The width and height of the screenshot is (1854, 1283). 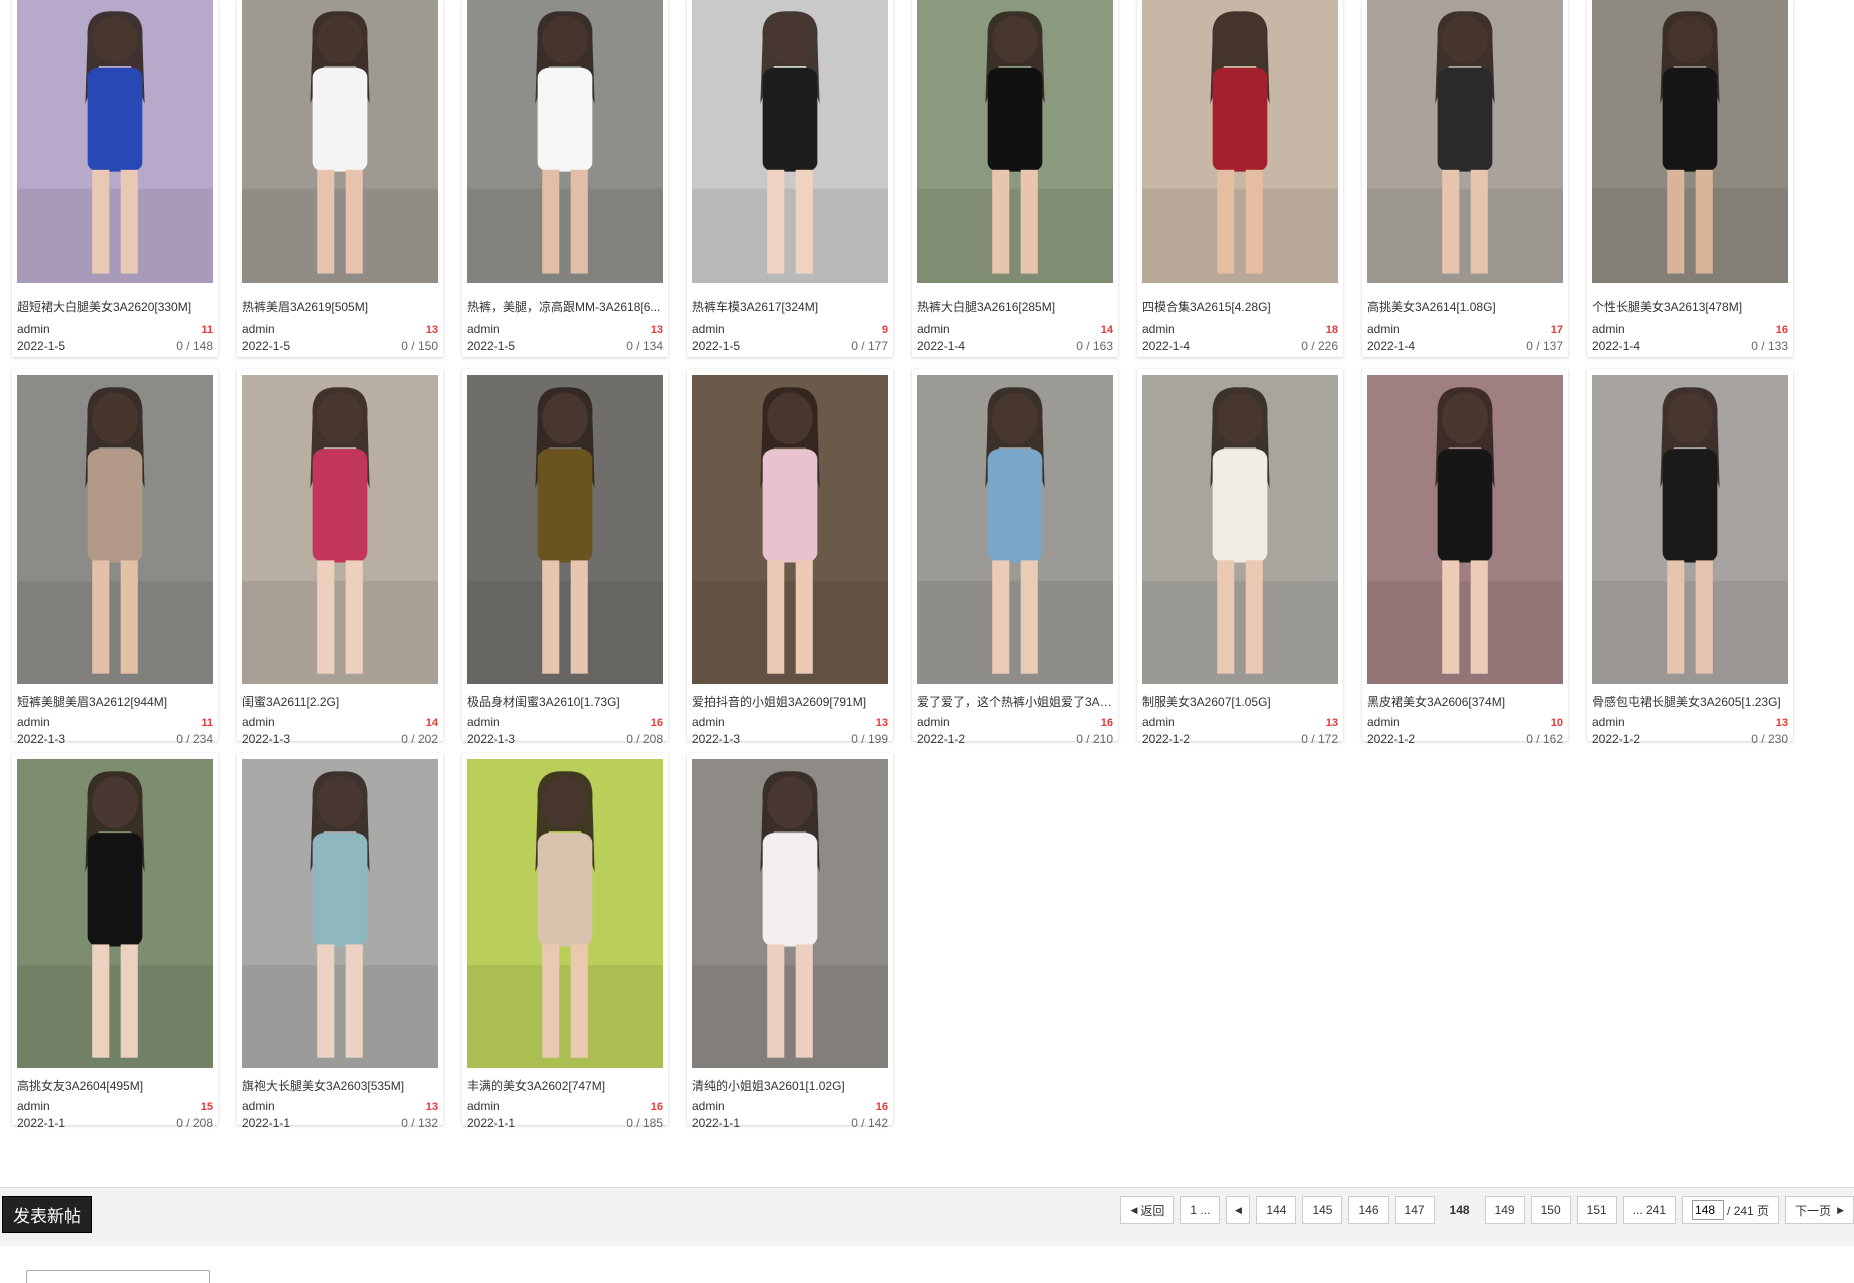 What do you see at coordinates (47, 1214) in the screenshot?
I see `new-post-button: 发表新帖` at bounding box center [47, 1214].